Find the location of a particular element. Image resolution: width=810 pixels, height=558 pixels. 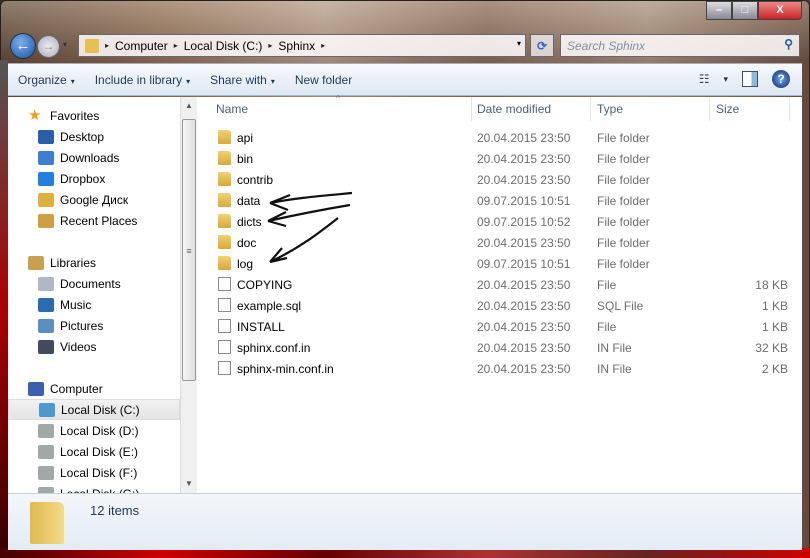

sidebar-item-documents: Documents is located at coordinates (94, 283).